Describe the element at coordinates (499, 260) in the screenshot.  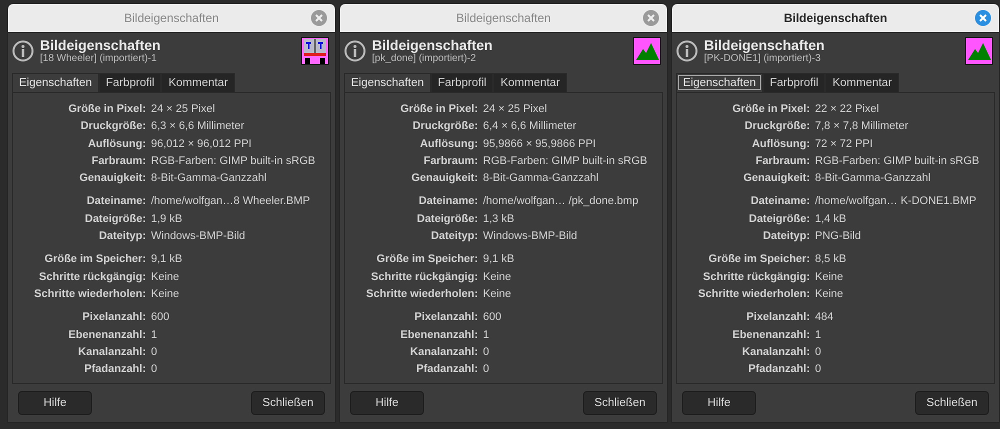
I see `property-value: 9,1 kB` at that location.